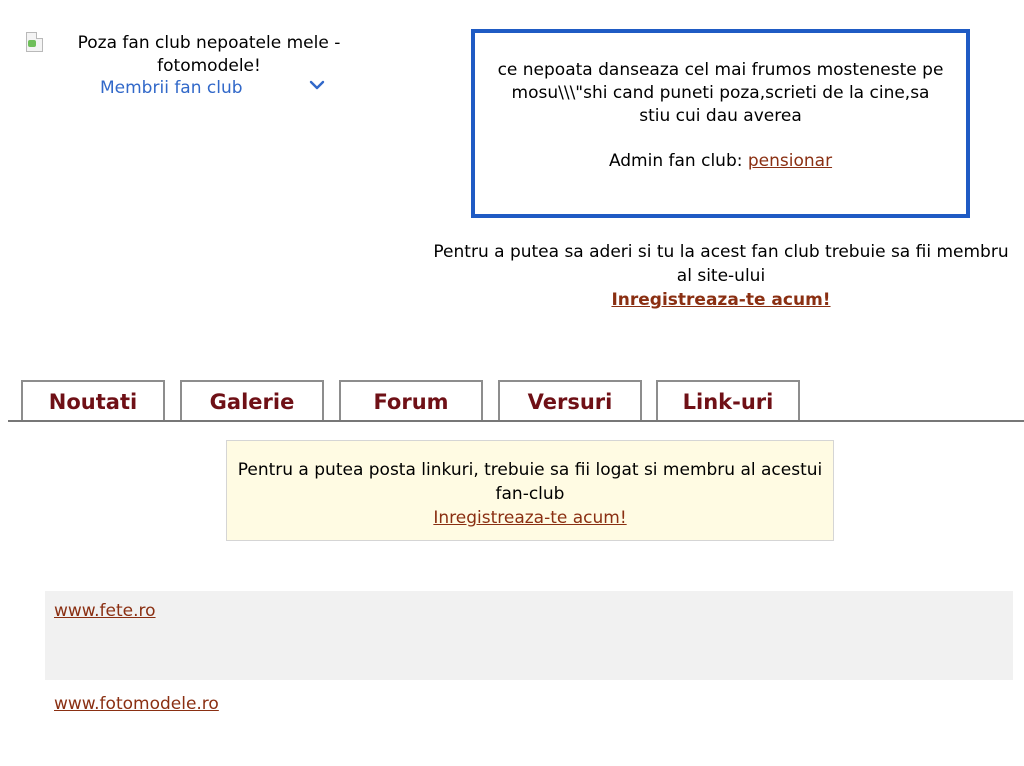 The width and height of the screenshot is (1024, 766). I want to click on members-link: Membrii fan club, so click(171, 88).